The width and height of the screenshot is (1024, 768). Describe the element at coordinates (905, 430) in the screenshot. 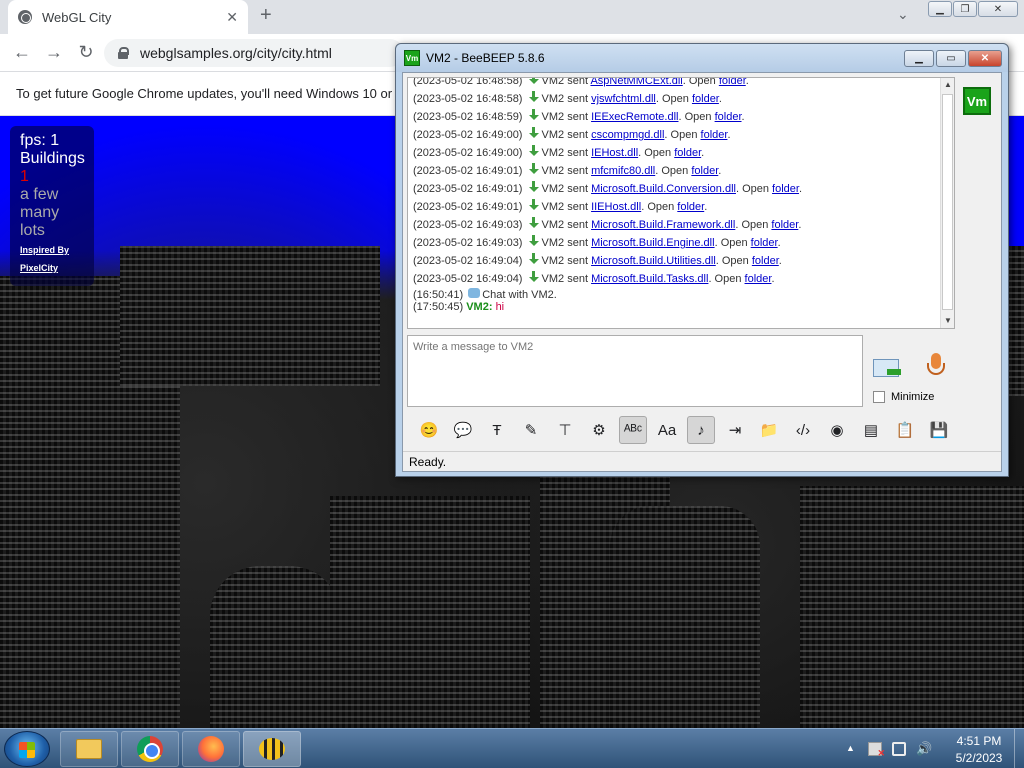

I see `clipboard-button: 📋` at that location.